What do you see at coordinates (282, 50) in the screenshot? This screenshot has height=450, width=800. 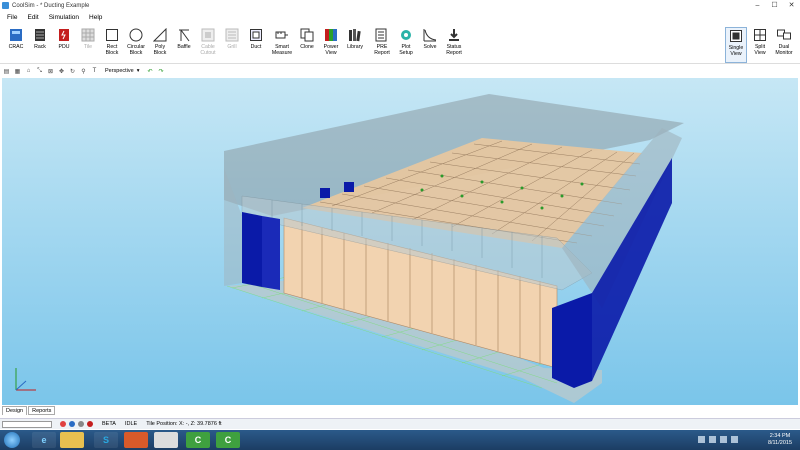 I see `smart-measure-label: Smart Measure` at bounding box center [282, 50].